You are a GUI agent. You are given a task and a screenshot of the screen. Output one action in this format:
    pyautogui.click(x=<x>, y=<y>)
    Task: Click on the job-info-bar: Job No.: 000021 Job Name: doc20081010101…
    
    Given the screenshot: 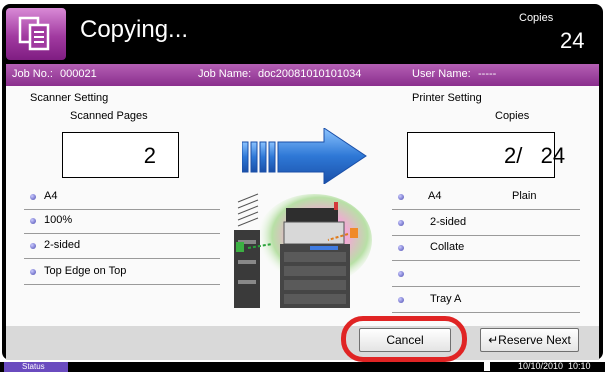 What is the action you would take?
    pyautogui.click(x=302, y=75)
    